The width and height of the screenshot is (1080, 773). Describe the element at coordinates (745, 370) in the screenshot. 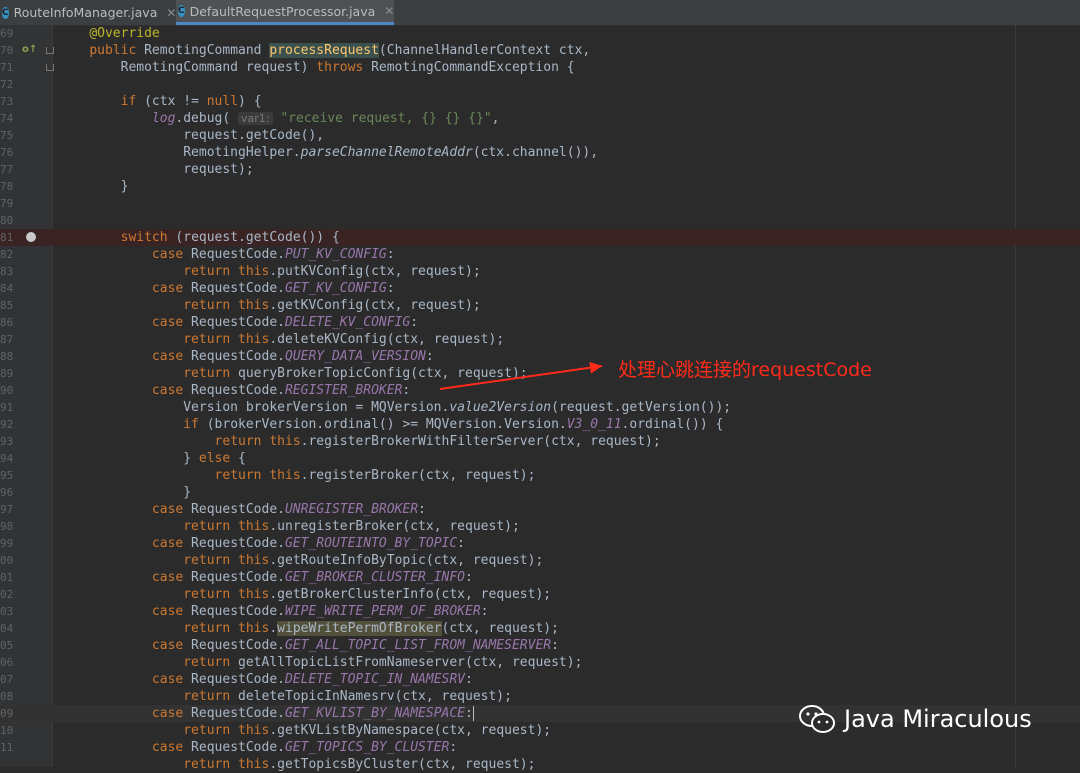

I see `annotation-label: 处理心跳连接的requestCode` at that location.